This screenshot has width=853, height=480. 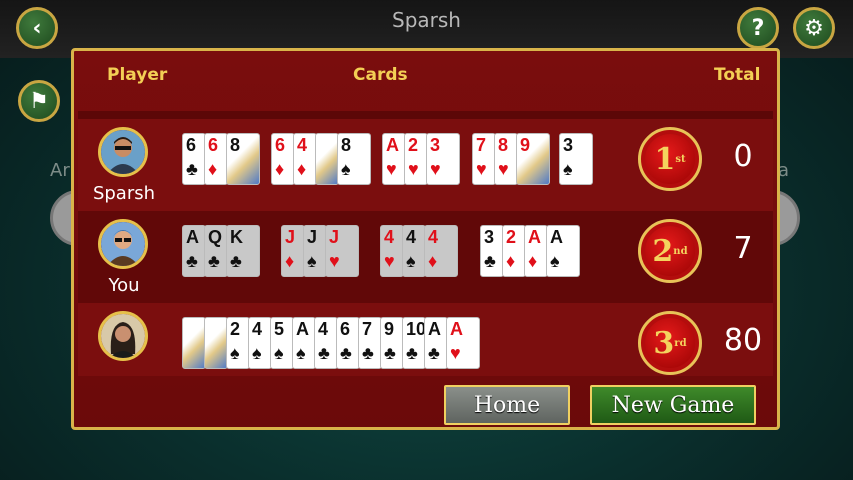 I want to click on header-total: Total, so click(x=737, y=75).